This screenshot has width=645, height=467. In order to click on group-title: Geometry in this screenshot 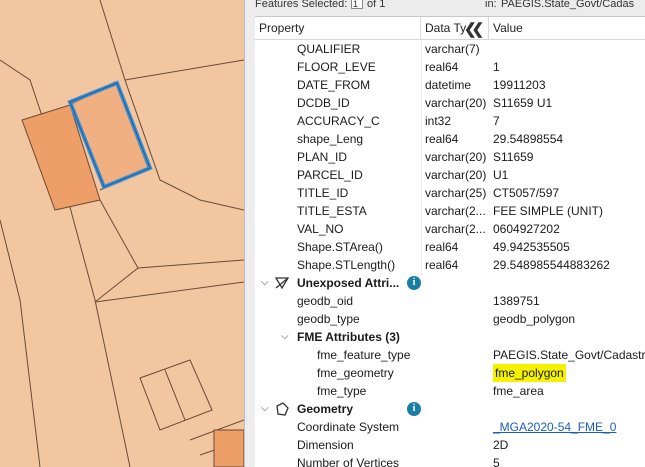, I will do `click(325, 409)`.